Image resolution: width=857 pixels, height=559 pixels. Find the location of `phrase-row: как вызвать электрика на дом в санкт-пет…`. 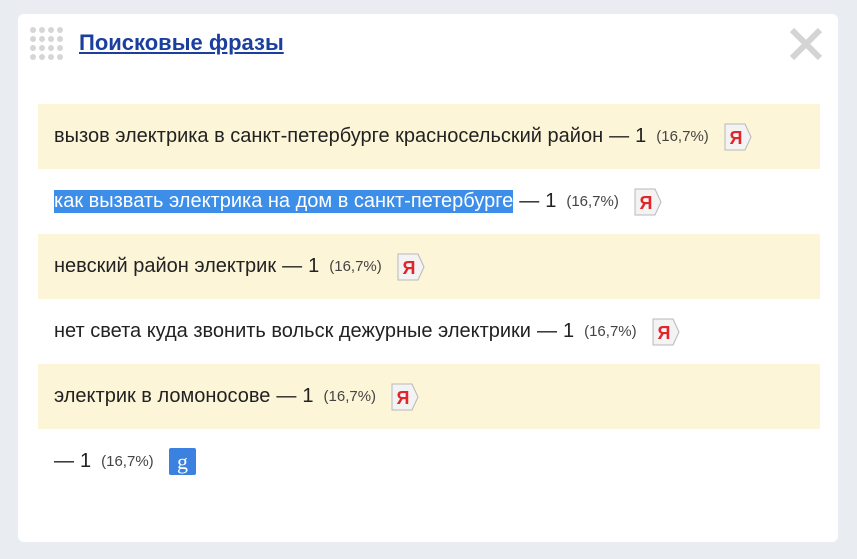

phrase-row: как вызвать электрика на дом в санкт-пет… is located at coordinates (429, 201).